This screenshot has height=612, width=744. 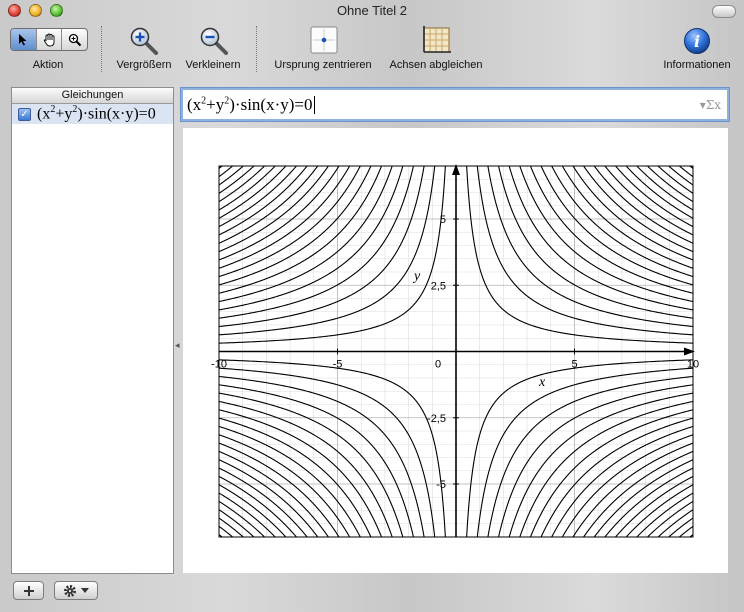 What do you see at coordinates (443, 220) in the screenshot?
I see `y-tick-label: 5` at bounding box center [443, 220].